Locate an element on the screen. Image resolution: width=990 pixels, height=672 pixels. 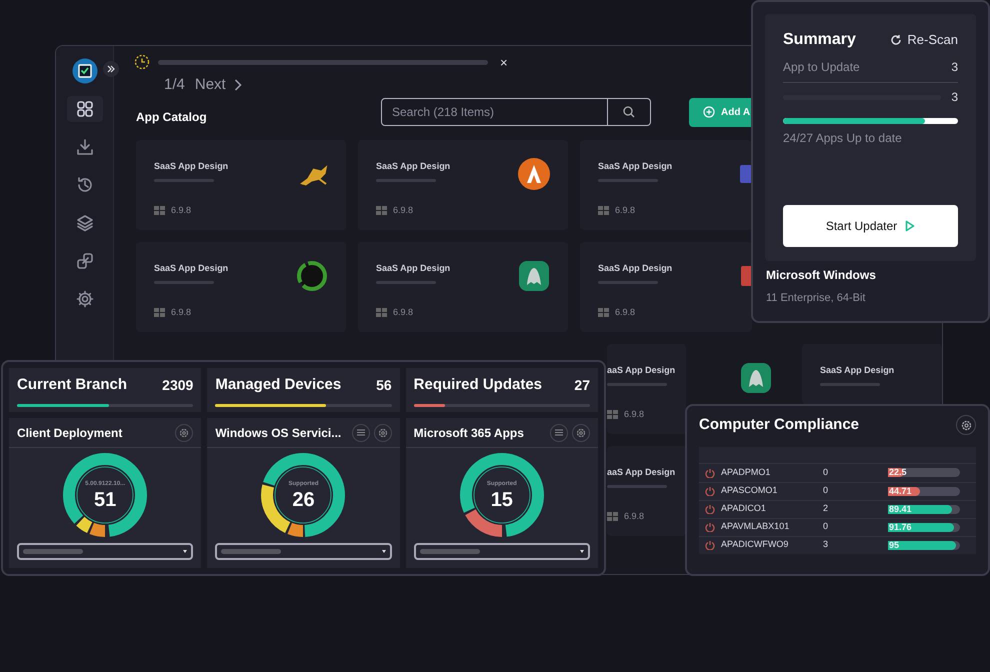
chevrons-icon is located at coordinates (111, 69).